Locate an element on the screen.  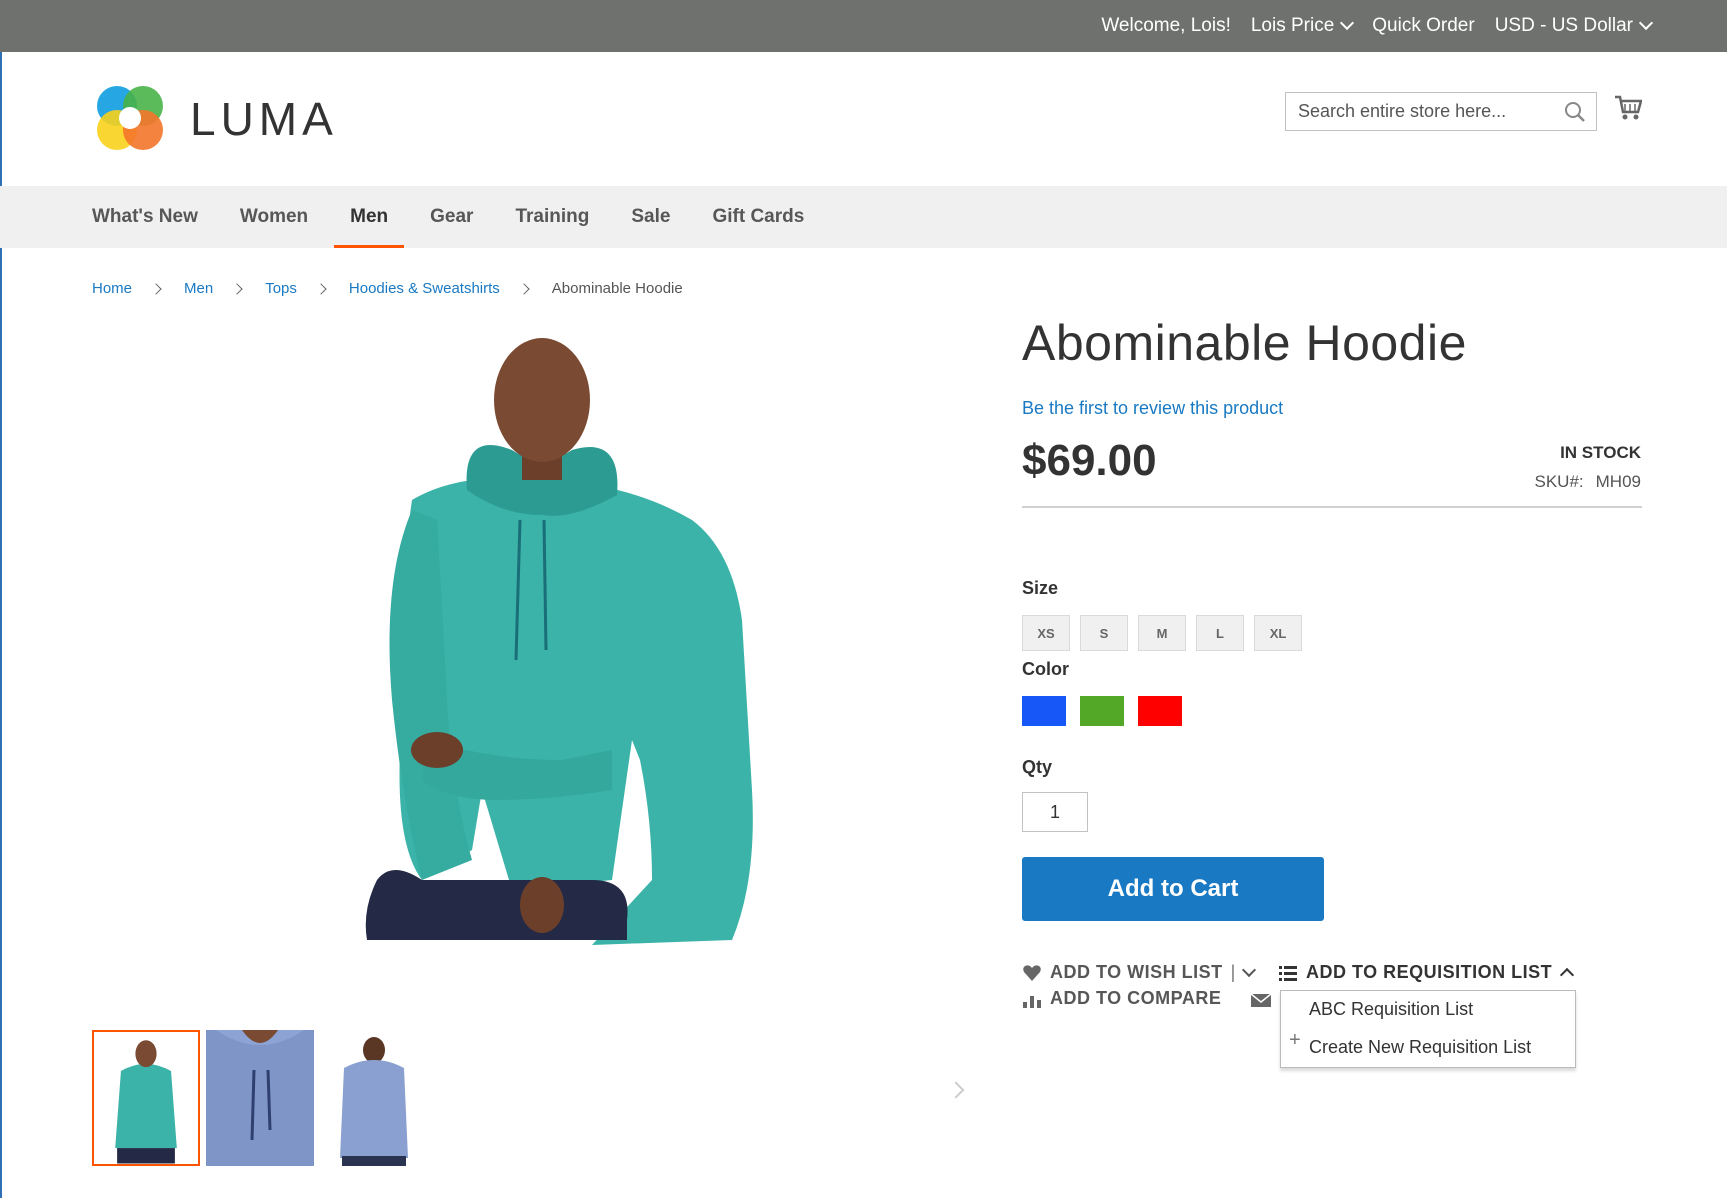
requisition-option-abc: ABC Requisition List is located at coordinates (1391, 1009).